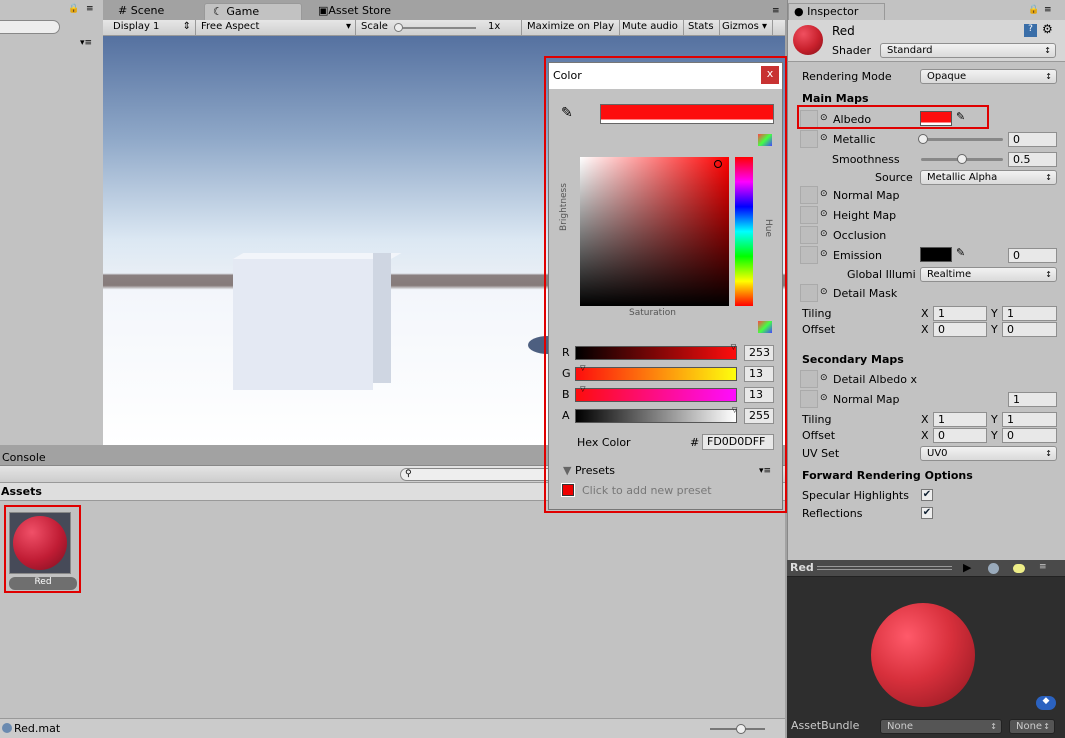 The image size is (1065, 738). Describe the element at coordinates (993, 568) in the screenshot. I see `sphere-preview-icon` at that location.